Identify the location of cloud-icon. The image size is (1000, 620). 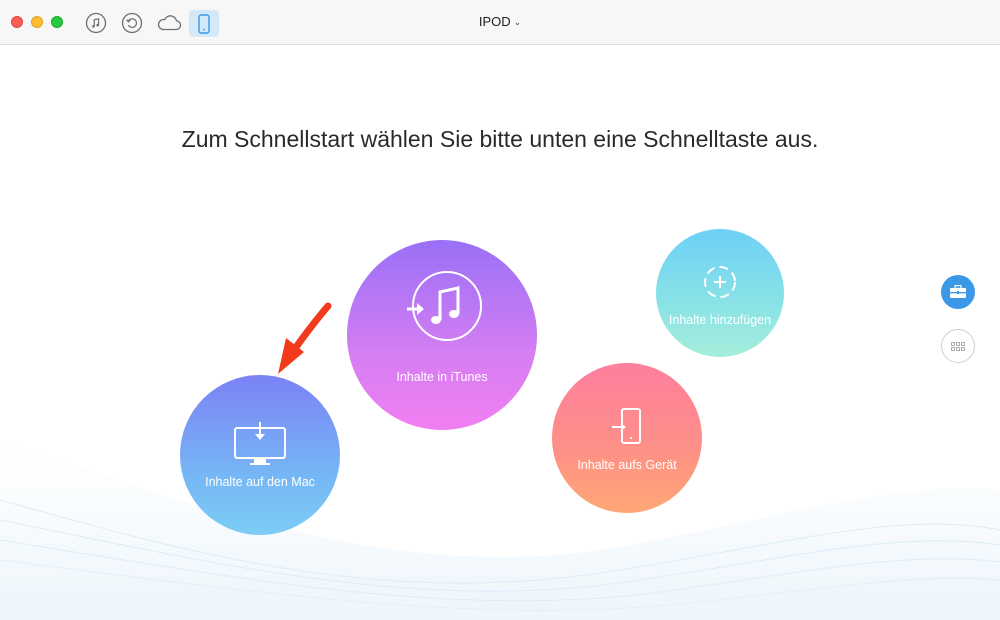
(169, 23).